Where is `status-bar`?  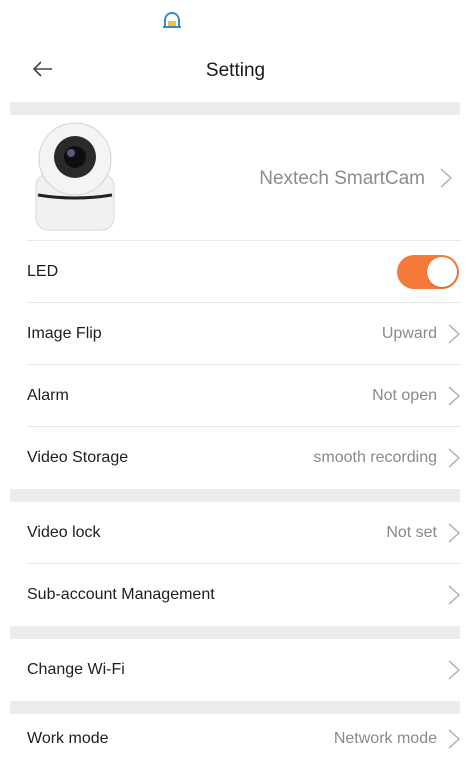 status-bar is located at coordinates (235, 20).